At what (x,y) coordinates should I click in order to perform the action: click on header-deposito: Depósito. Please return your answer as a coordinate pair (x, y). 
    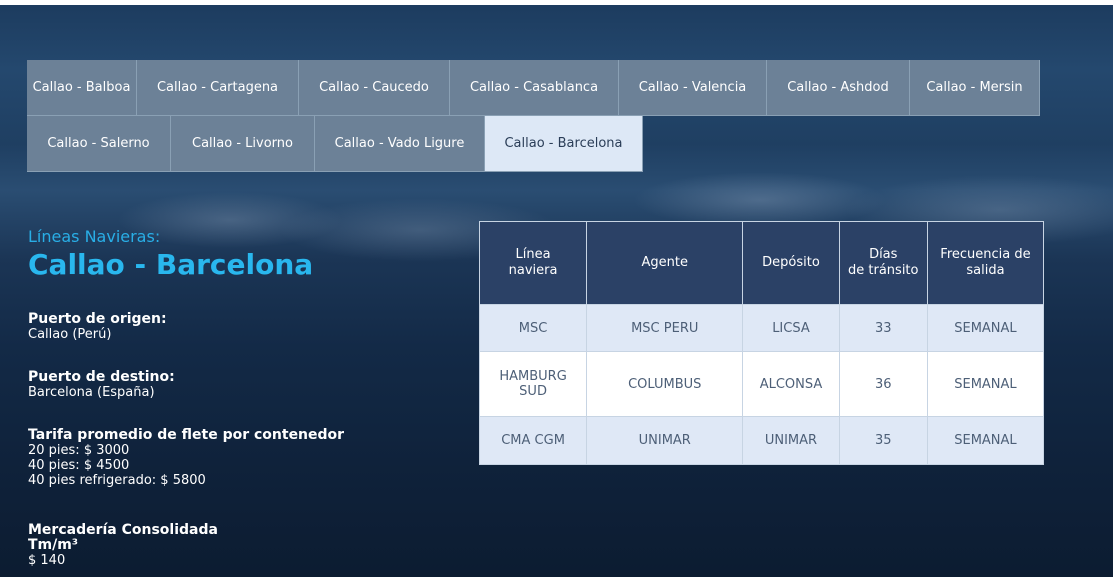
    Looking at the image, I should click on (791, 263).